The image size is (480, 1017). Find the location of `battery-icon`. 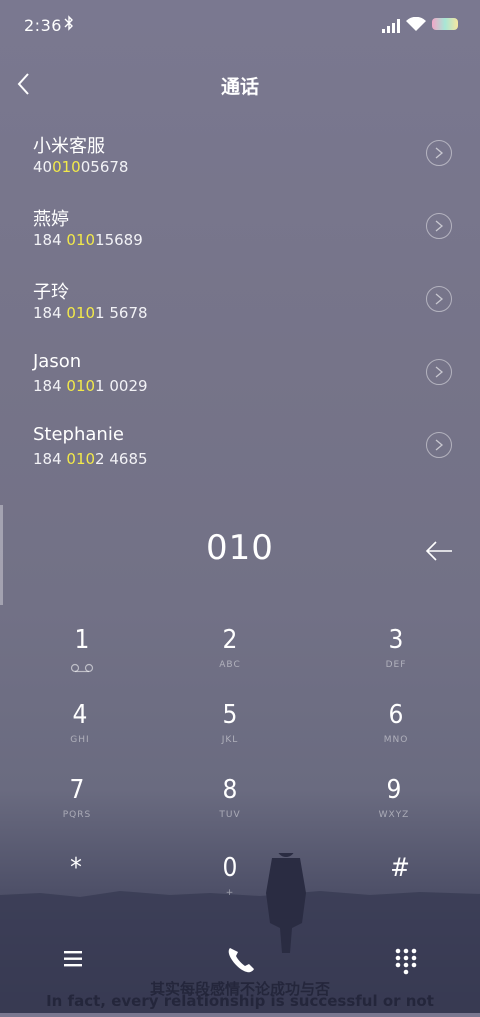

battery-icon is located at coordinates (445, 24).